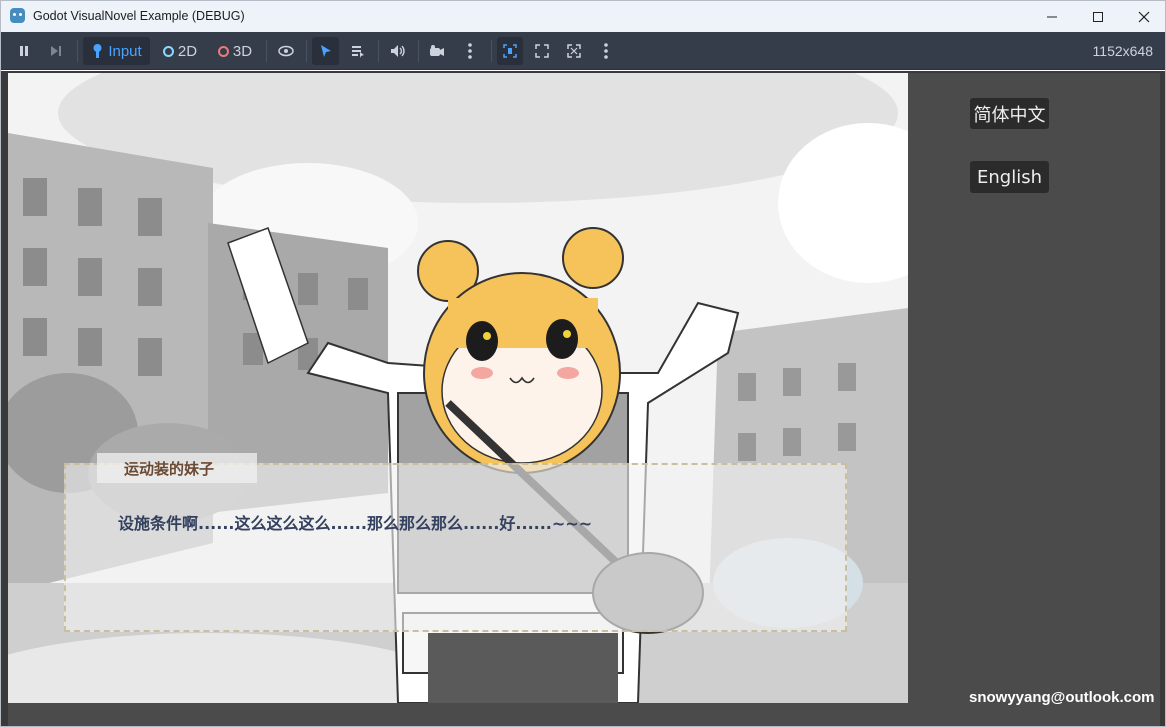 The image size is (1166, 727). Describe the element at coordinates (242, 51) in the screenshot. I see `3d-mode-label: 3D` at that location.